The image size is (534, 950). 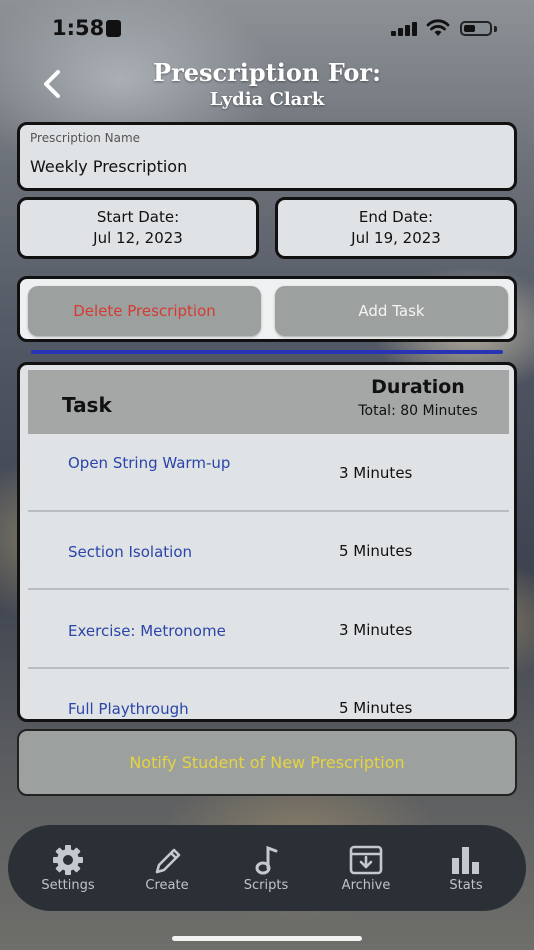 What do you see at coordinates (267, 29) in the screenshot?
I see `status-bar: 1:58` at bounding box center [267, 29].